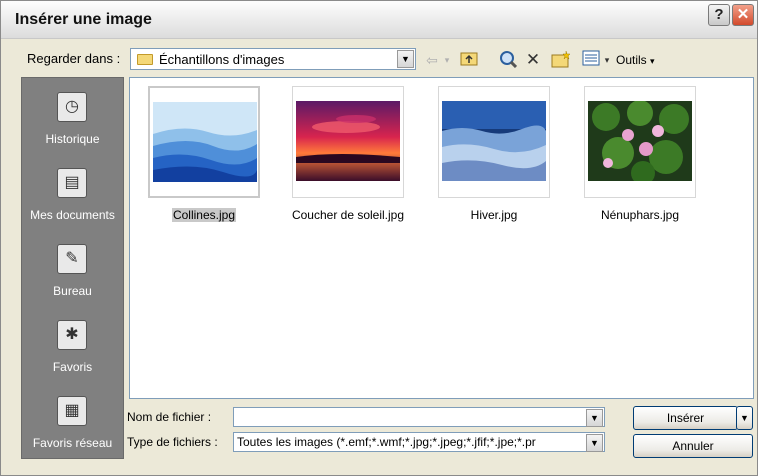  What do you see at coordinates (222, 59) in the screenshot?
I see `look-in-value: Échantillons d'images` at bounding box center [222, 59].